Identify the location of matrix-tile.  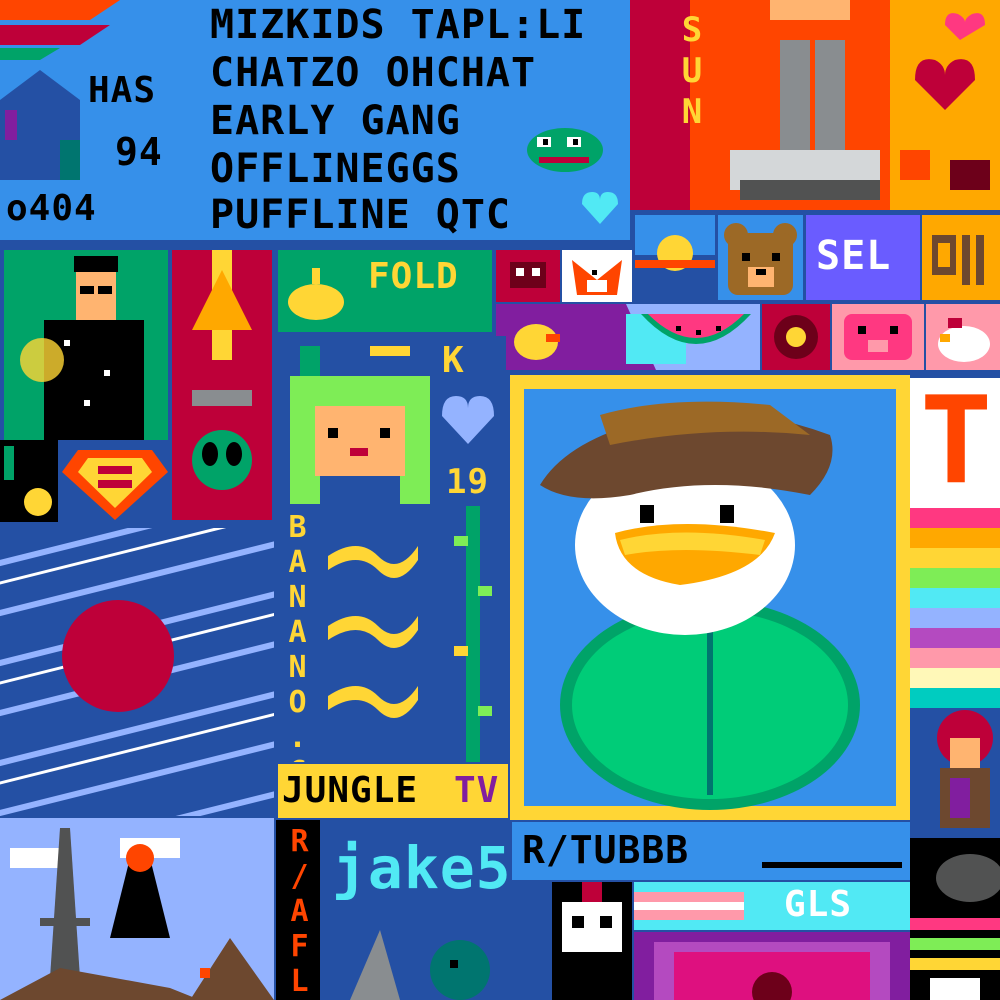
(86, 345).